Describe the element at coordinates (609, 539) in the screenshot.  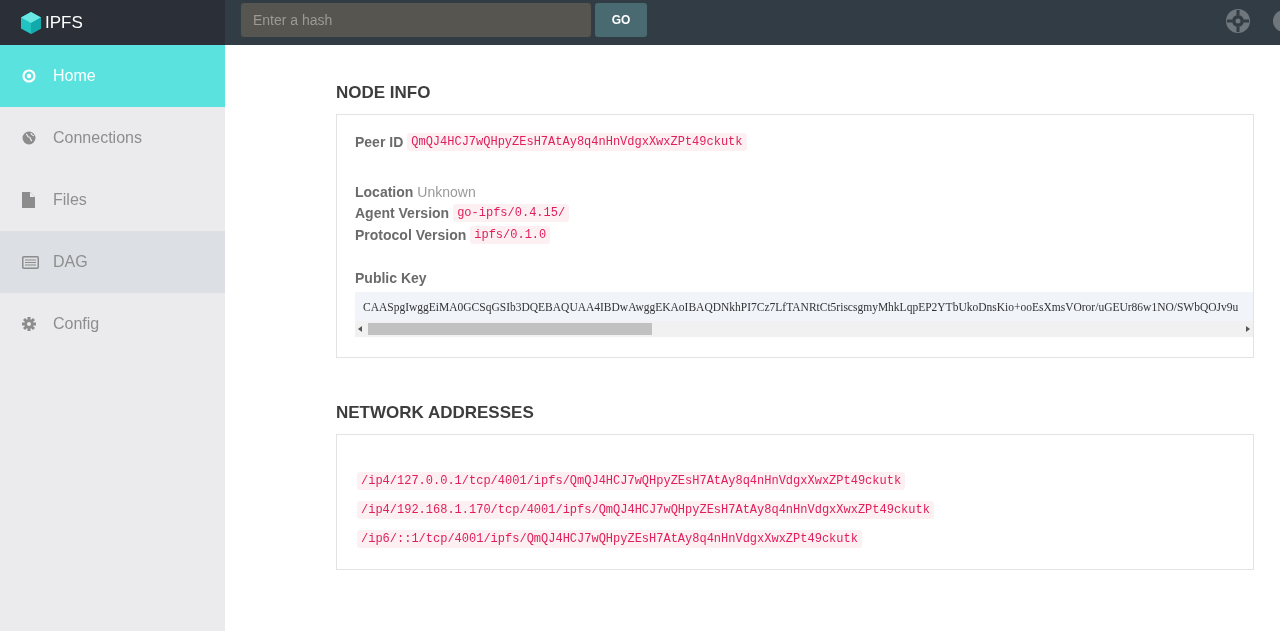
I see `network-address: /ip6/::1/tcp/4001/ipfs/QmQJ4HCJ7wQHpyZEsH7AtAy8q4nHnVdgxXwxZPt49ckutk` at that location.